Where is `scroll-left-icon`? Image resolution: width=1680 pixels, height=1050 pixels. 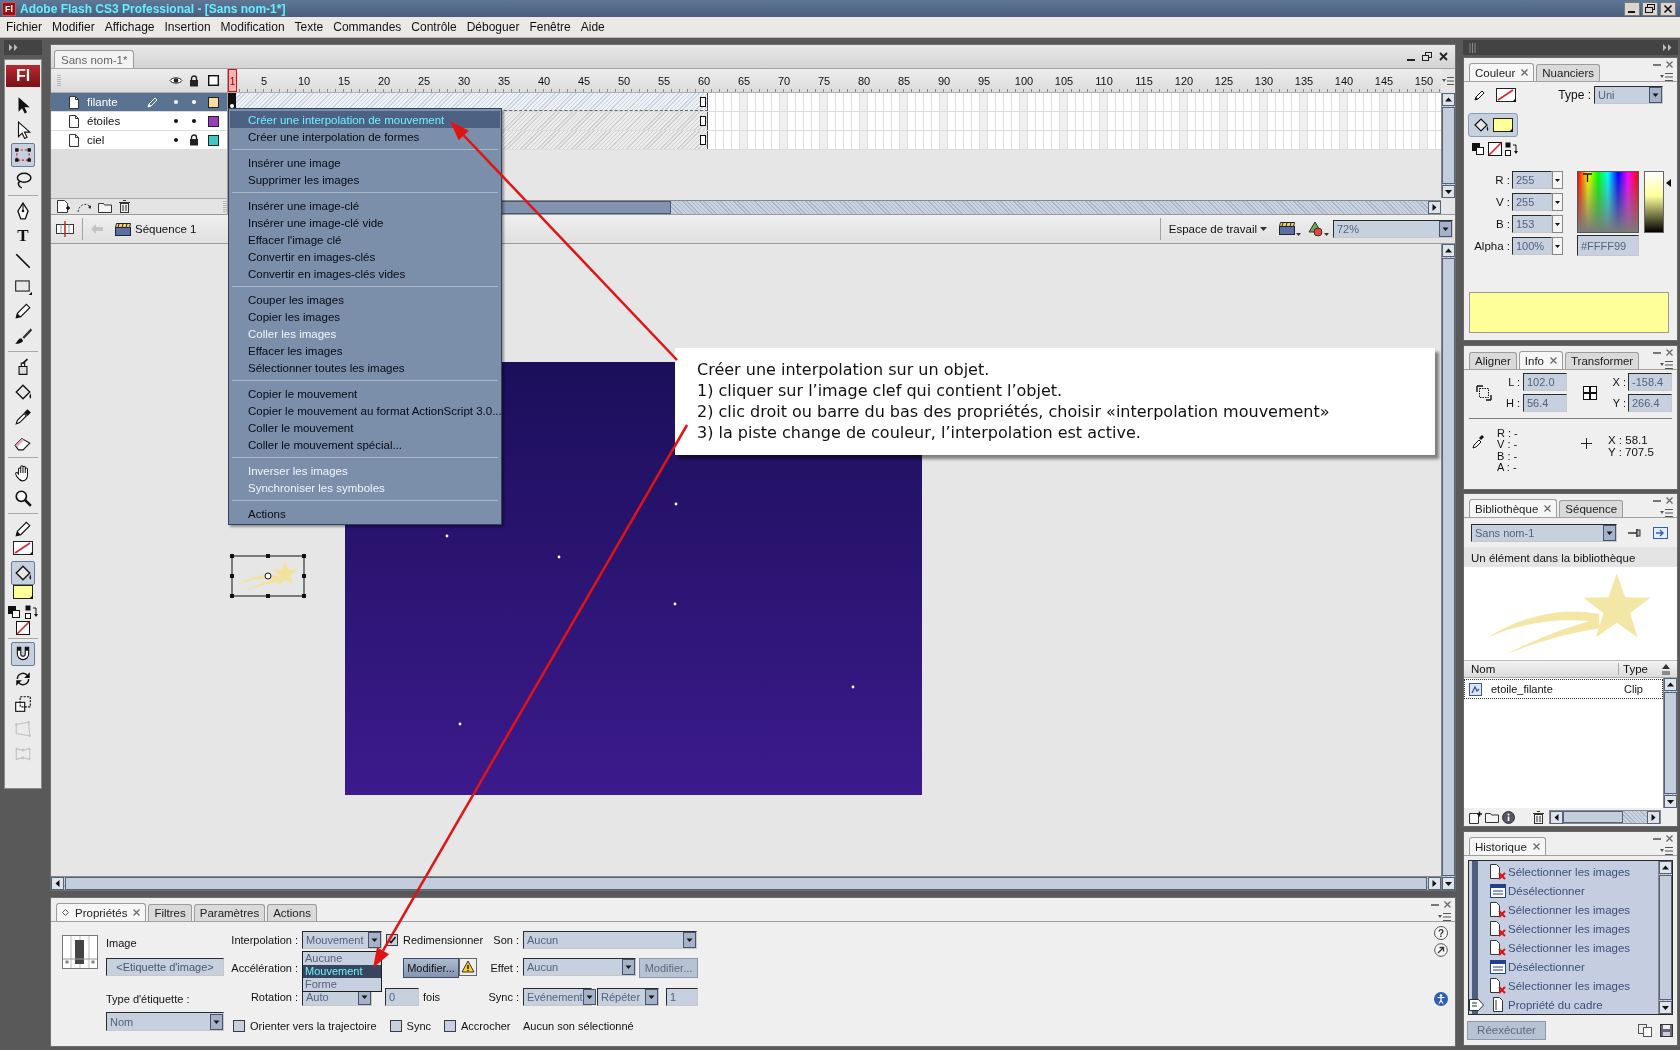
scroll-left-icon is located at coordinates (1556, 817).